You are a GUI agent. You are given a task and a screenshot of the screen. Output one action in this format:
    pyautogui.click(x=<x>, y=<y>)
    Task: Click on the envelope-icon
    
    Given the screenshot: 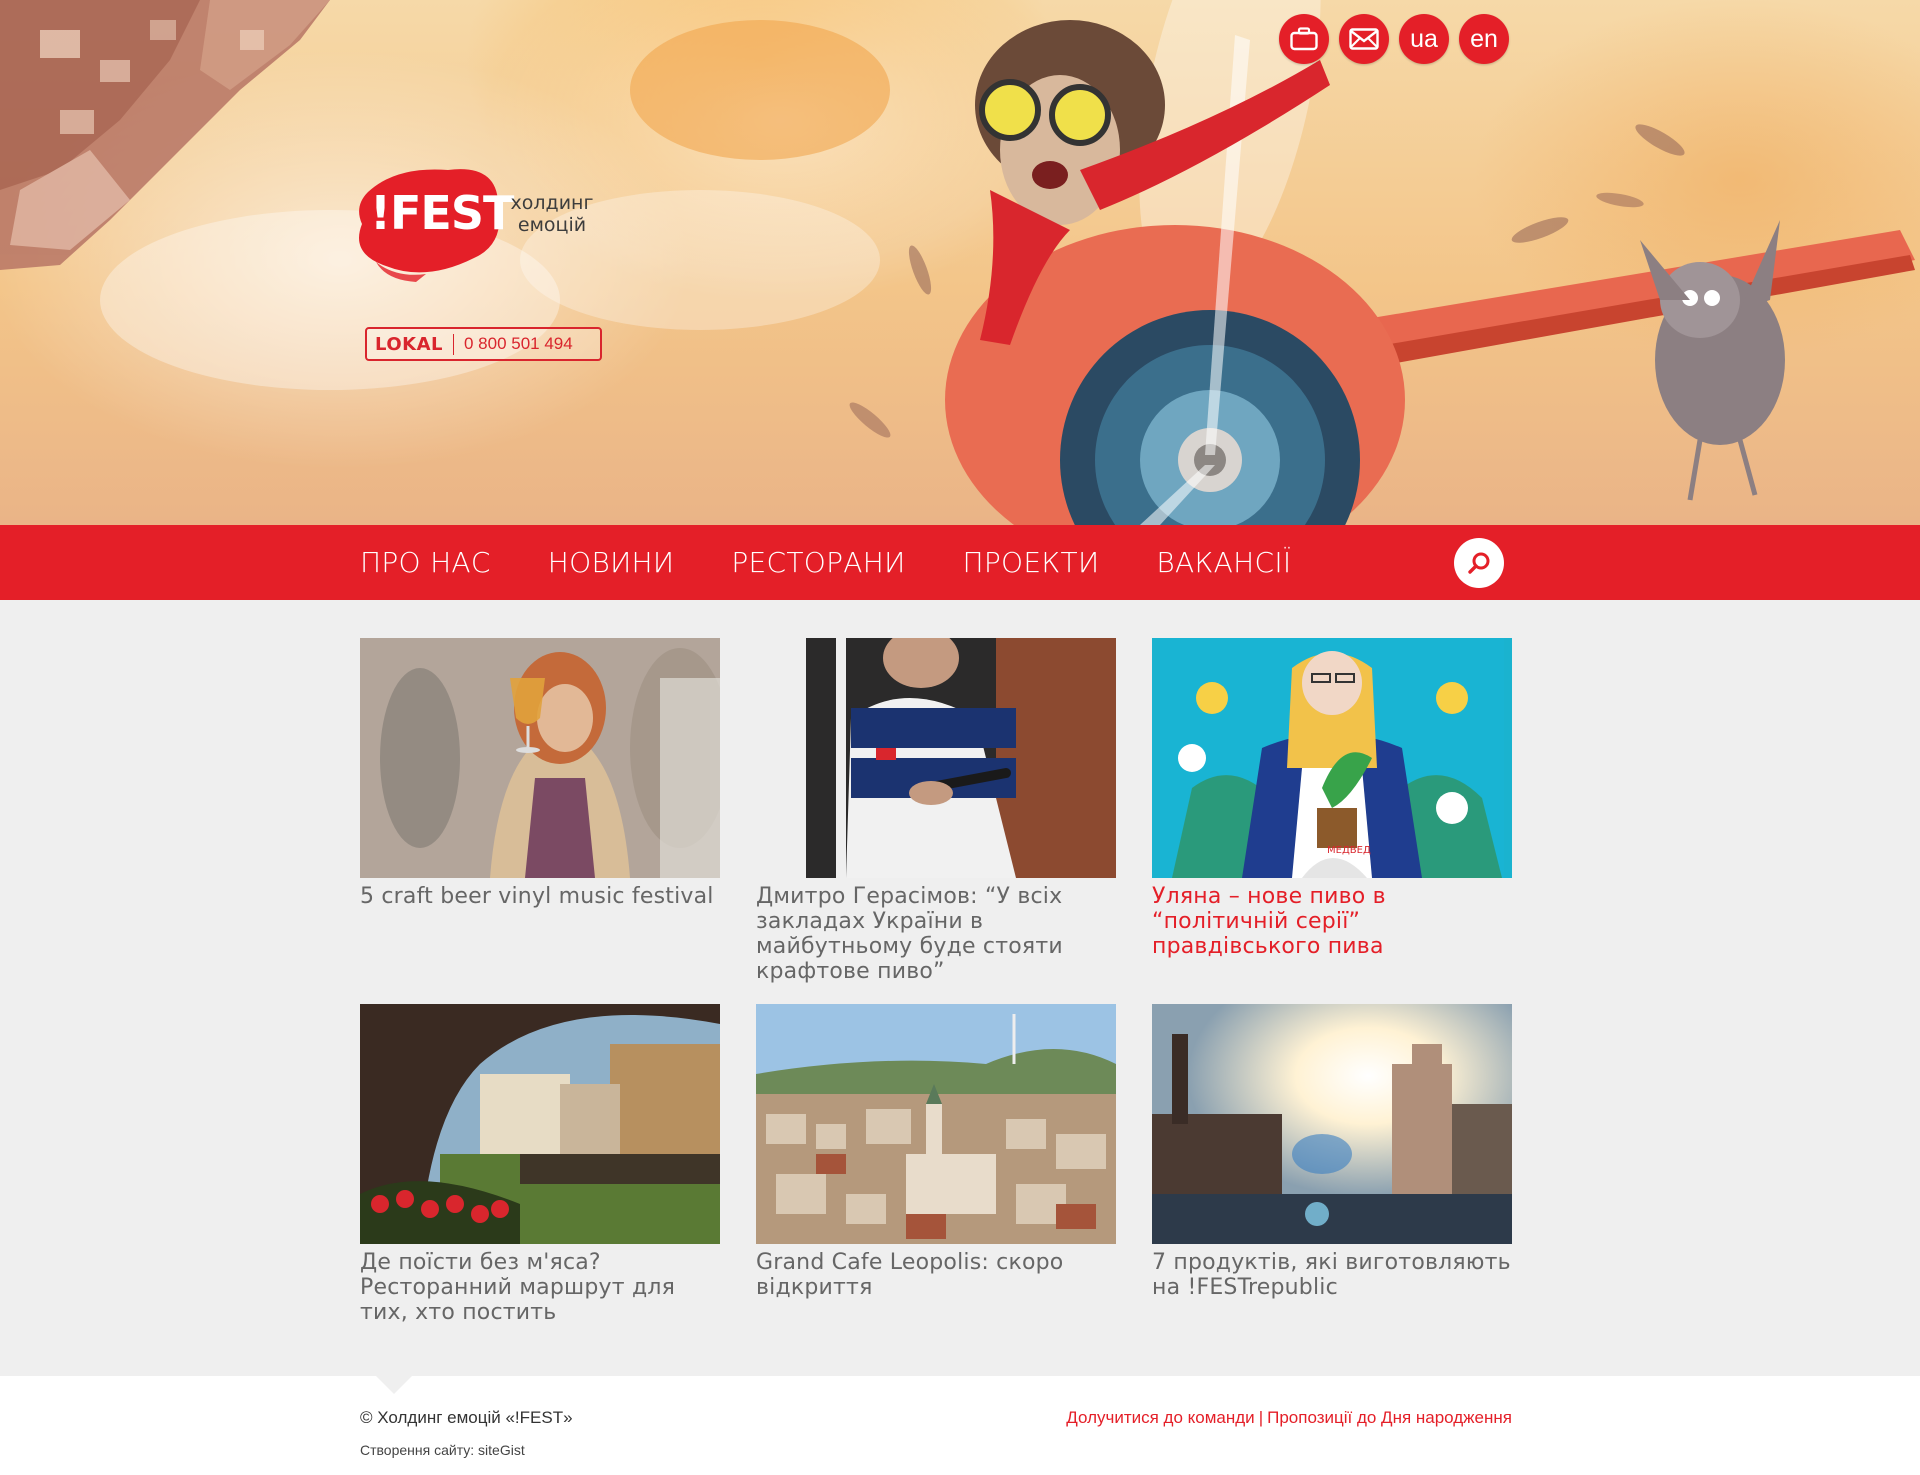 What is the action you would take?
    pyautogui.click(x=1364, y=39)
    